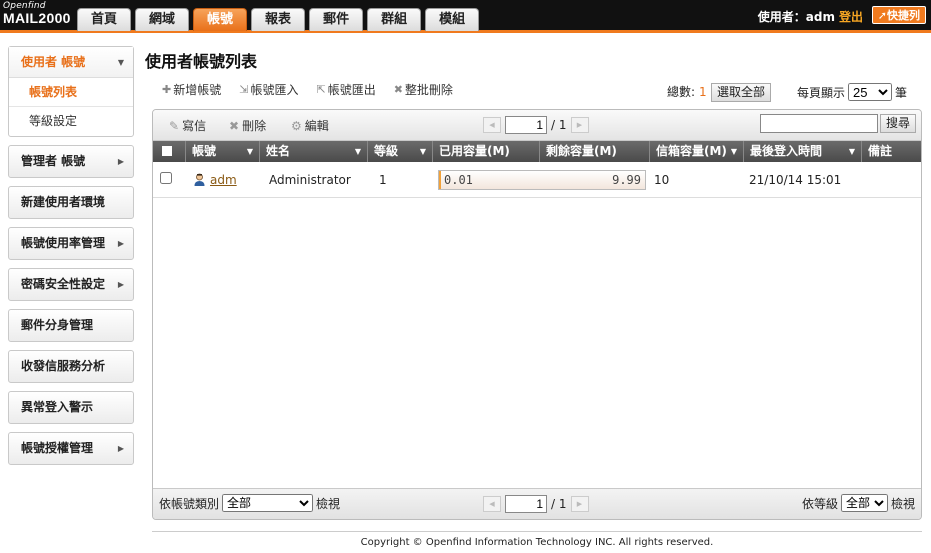  I want to click on cell-usage: 0.01 9.99, so click(541, 179).